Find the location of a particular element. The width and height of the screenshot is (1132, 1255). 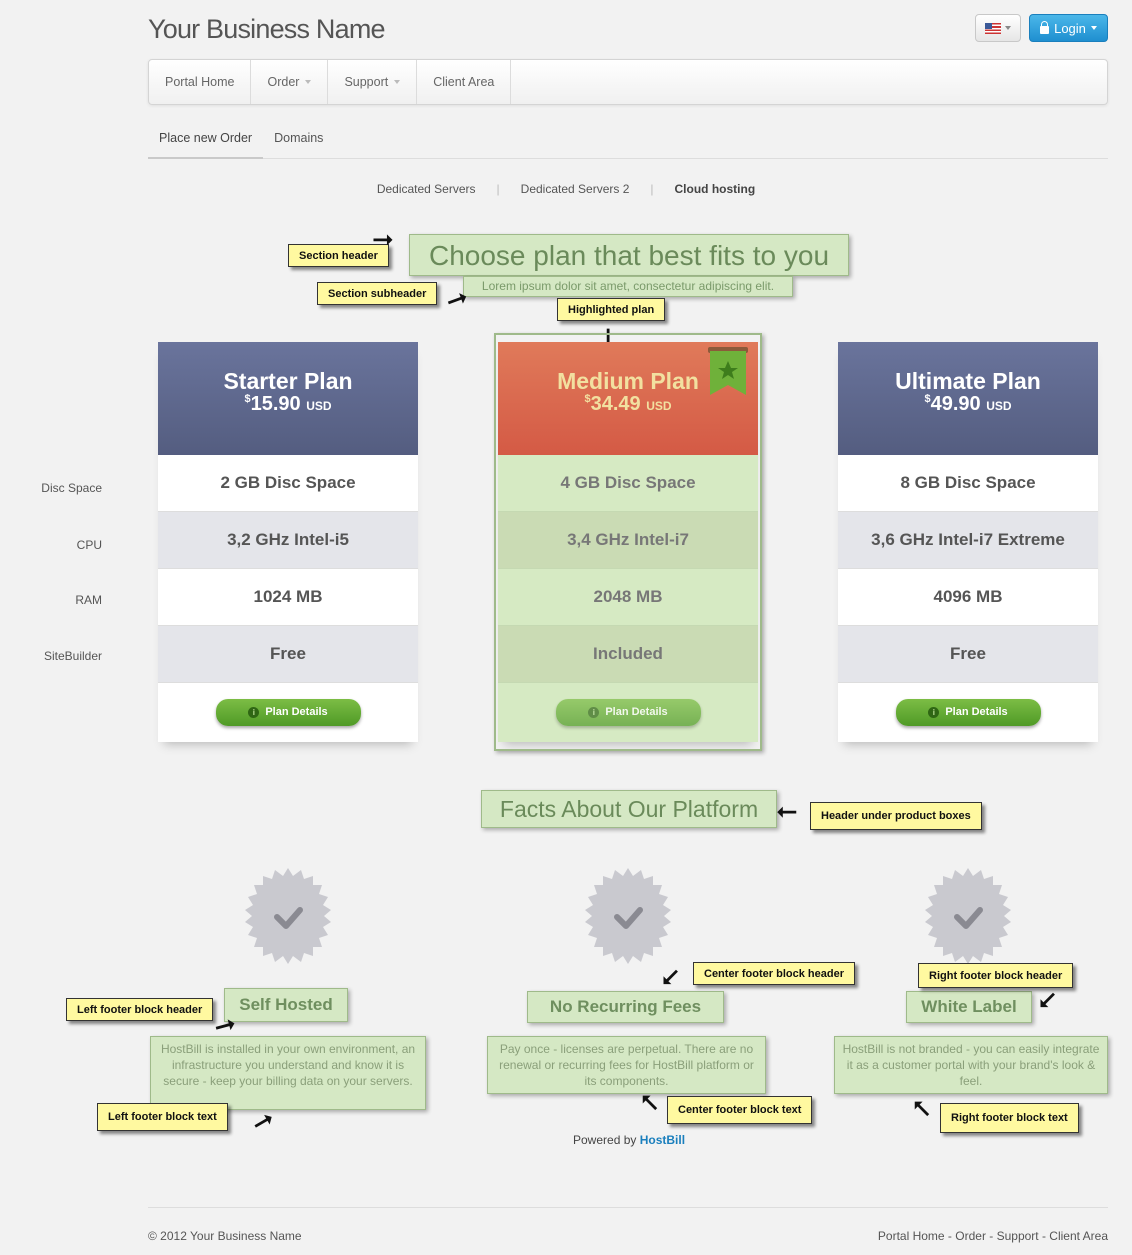

row-label-ram: RAM is located at coordinates (88, 600).